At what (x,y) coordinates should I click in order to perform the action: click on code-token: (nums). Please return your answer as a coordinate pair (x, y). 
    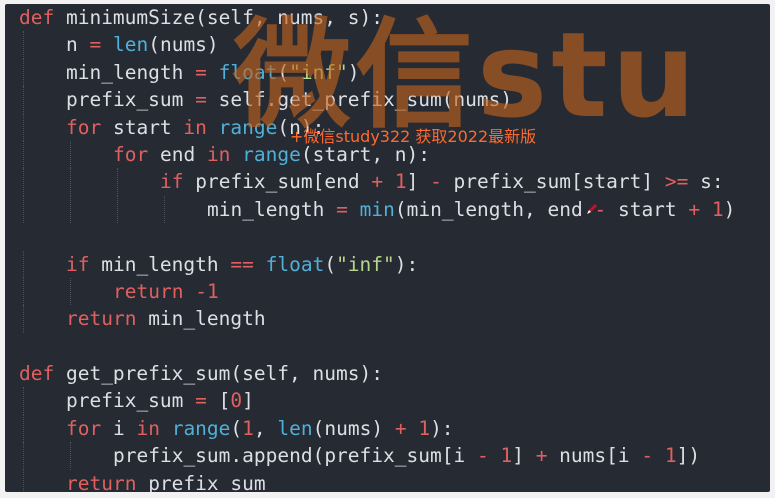
    Looking at the image, I should click on (353, 428).